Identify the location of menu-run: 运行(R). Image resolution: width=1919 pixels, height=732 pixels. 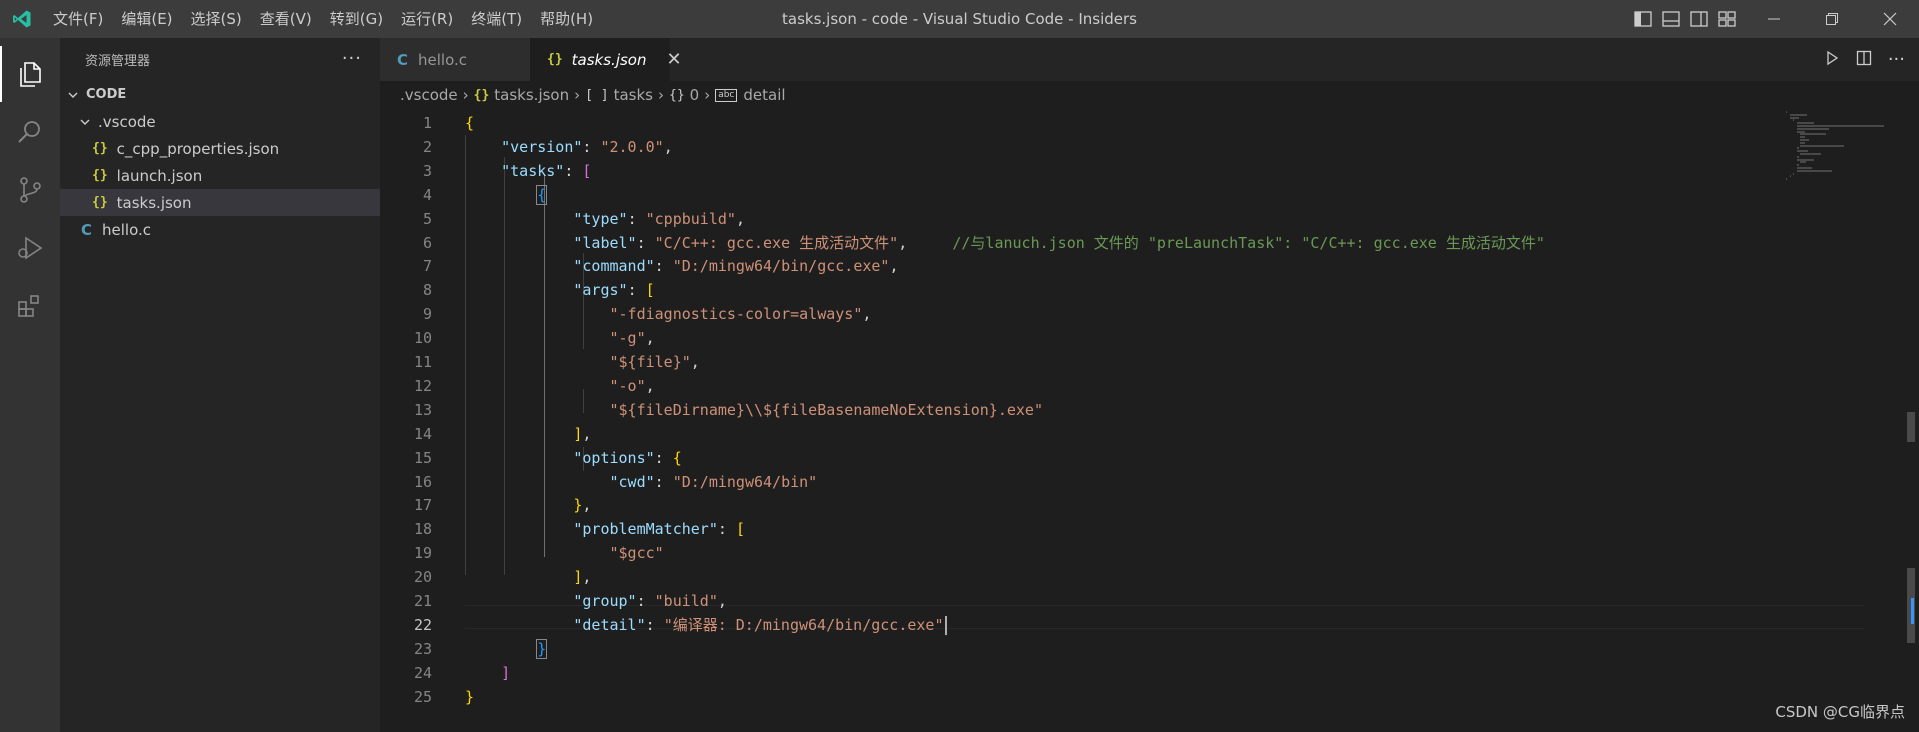
(427, 19).